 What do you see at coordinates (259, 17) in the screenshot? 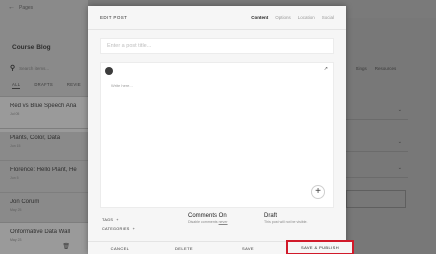
I see `tab-content: Content` at bounding box center [259, 17].